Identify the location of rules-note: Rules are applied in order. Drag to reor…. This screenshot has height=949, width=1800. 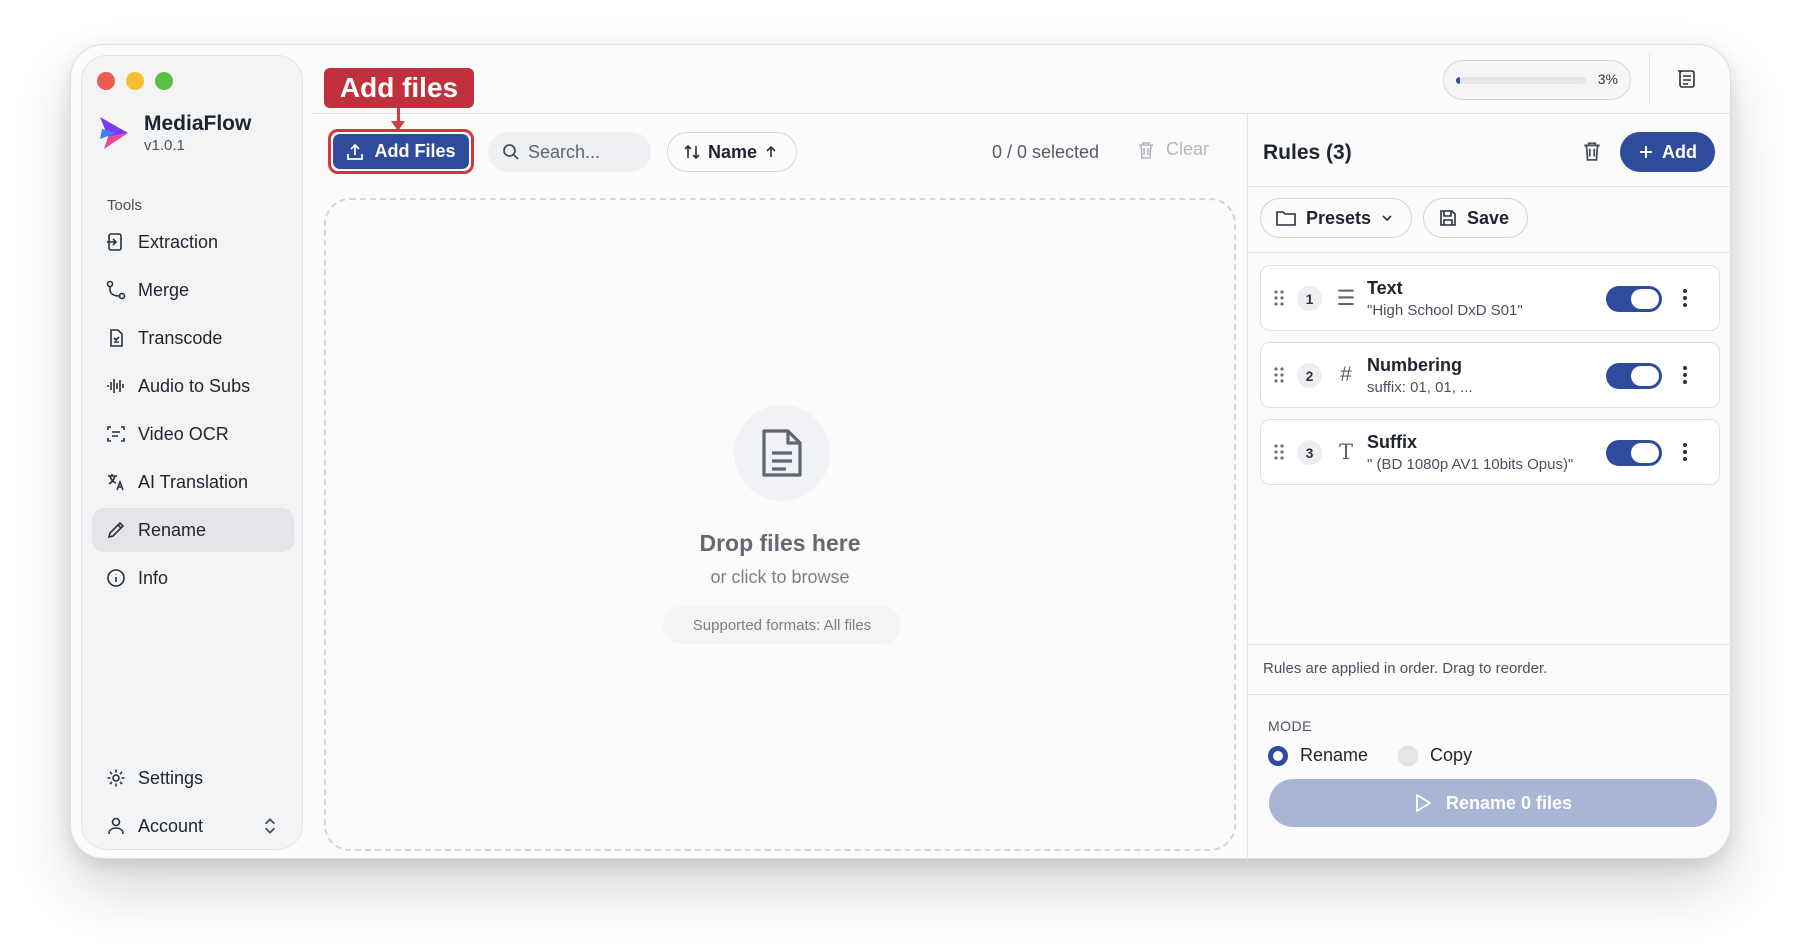
(1405, 668).